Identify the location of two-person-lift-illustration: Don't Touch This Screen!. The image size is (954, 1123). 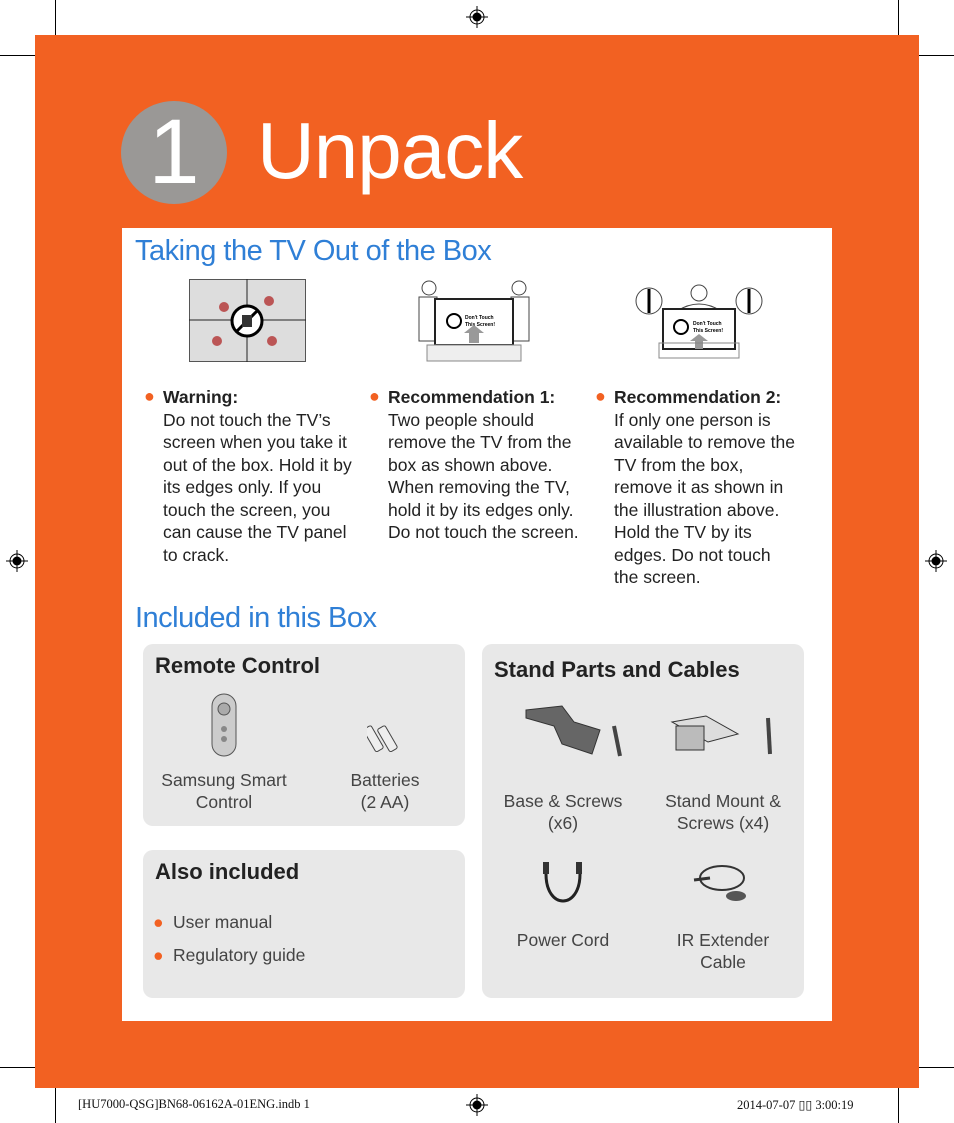
(474, 321).